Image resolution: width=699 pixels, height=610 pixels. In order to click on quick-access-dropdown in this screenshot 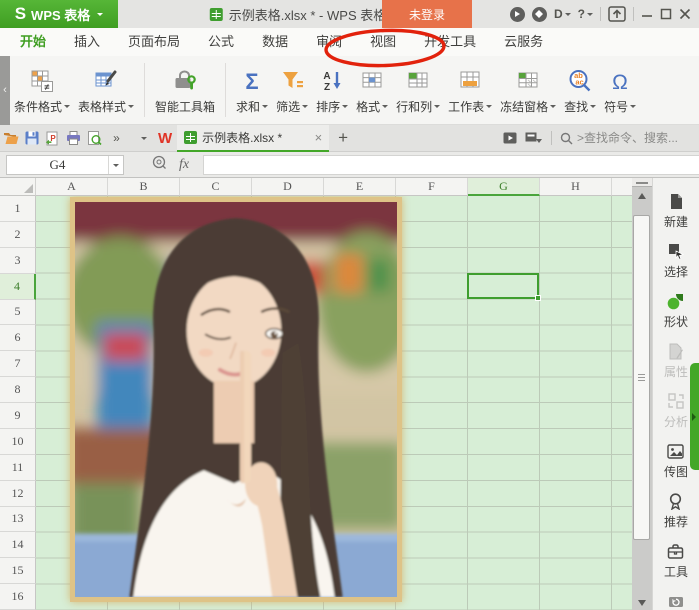, I will do `click(142, 138)`.